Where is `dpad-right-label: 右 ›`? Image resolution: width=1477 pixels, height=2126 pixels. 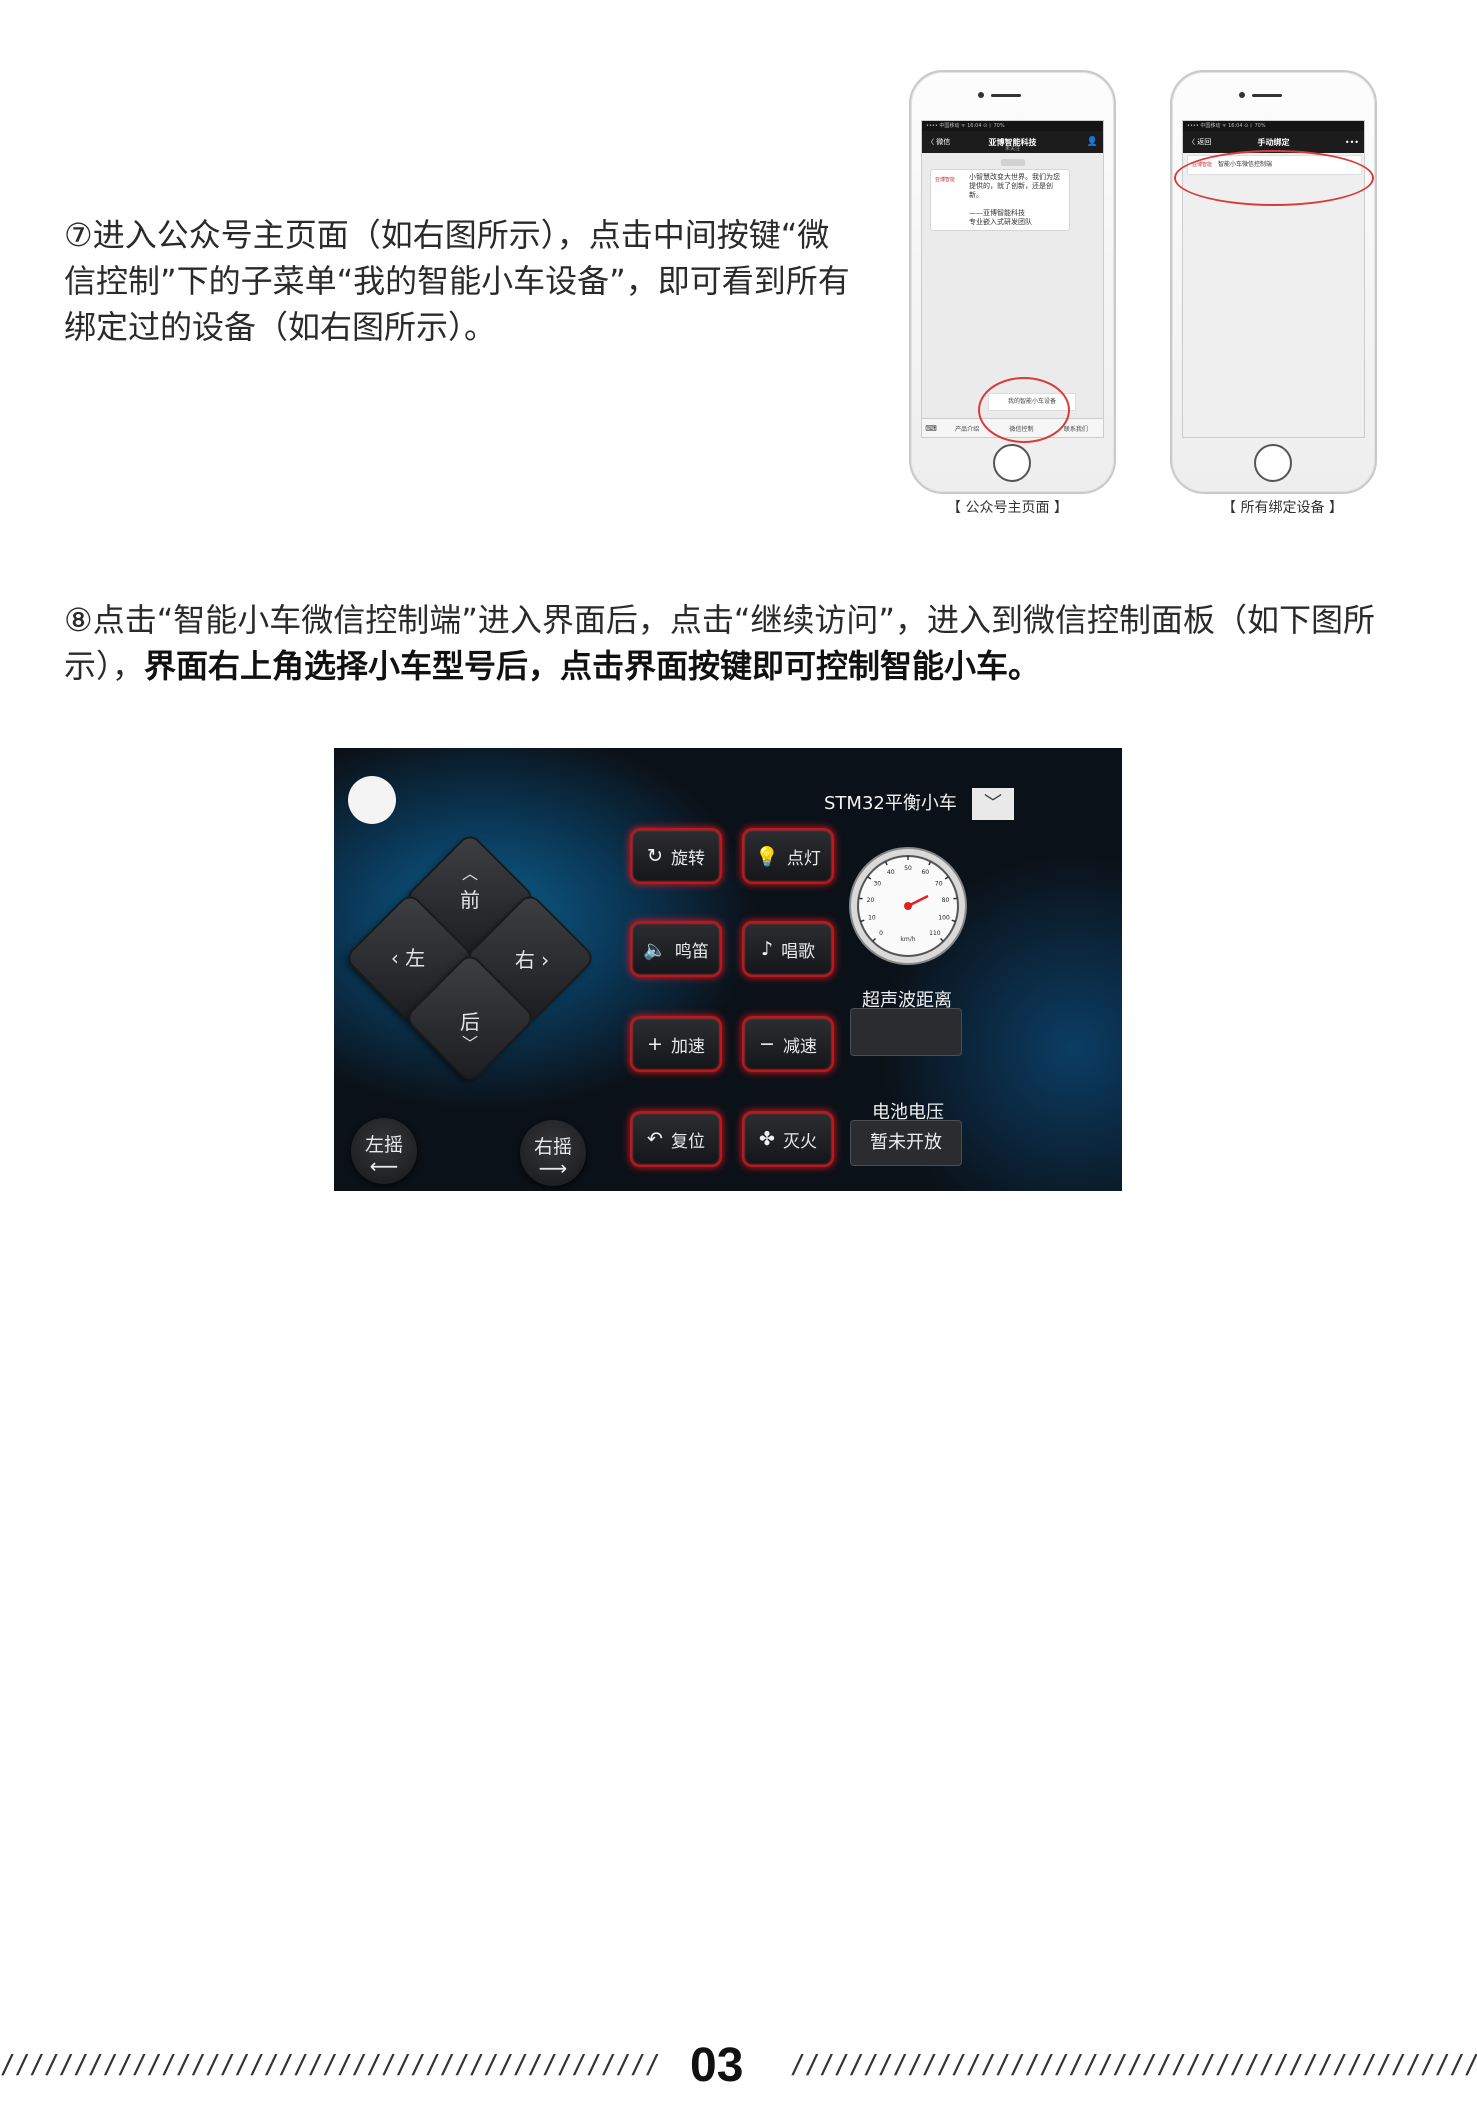
dpad-right-label: 右 › is located at coordinates (532, 960).